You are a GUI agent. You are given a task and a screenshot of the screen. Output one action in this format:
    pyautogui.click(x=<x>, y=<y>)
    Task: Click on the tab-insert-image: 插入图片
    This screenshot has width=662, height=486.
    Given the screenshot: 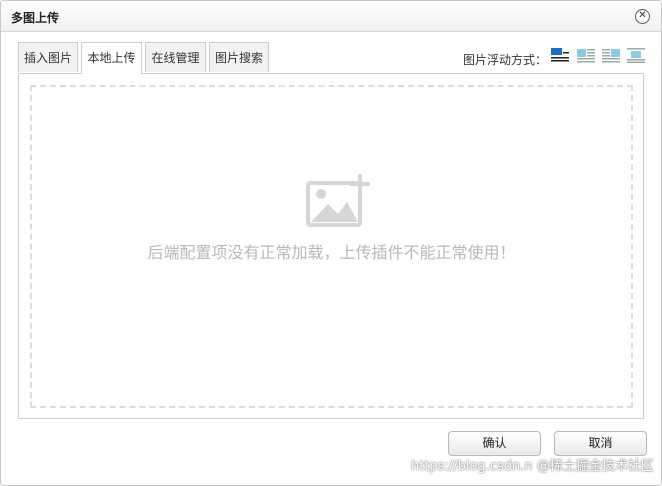 What is the action you would take?
    pyautogui.click(x=48, y=57)
    